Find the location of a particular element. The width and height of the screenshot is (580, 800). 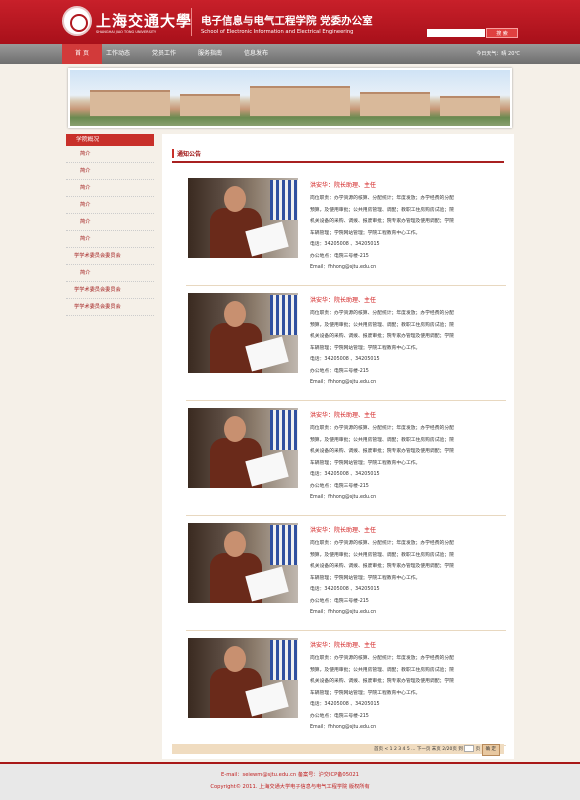

pagination-links: 首页 < 1 2 3 4 5 ... 下一页 末页 2/20页 到 is located at coordinates (418, 749).